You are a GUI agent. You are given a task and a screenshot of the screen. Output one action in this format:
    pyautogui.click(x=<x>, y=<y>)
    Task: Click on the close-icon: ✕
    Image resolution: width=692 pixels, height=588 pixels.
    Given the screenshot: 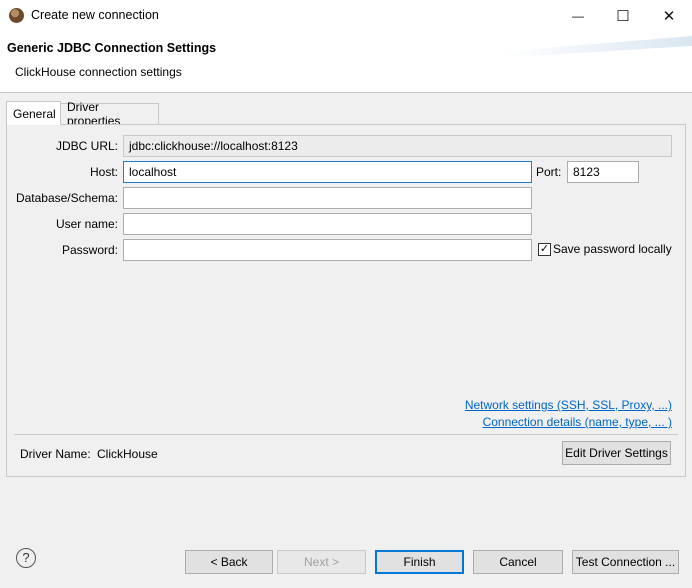 What is the action you would take?
    pyautogui.click(x=669, y=16)
    